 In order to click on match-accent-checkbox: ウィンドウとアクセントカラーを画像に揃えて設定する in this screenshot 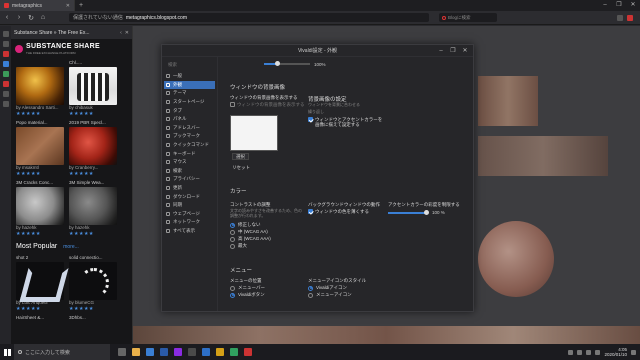, I will do `click(346, 122)`.